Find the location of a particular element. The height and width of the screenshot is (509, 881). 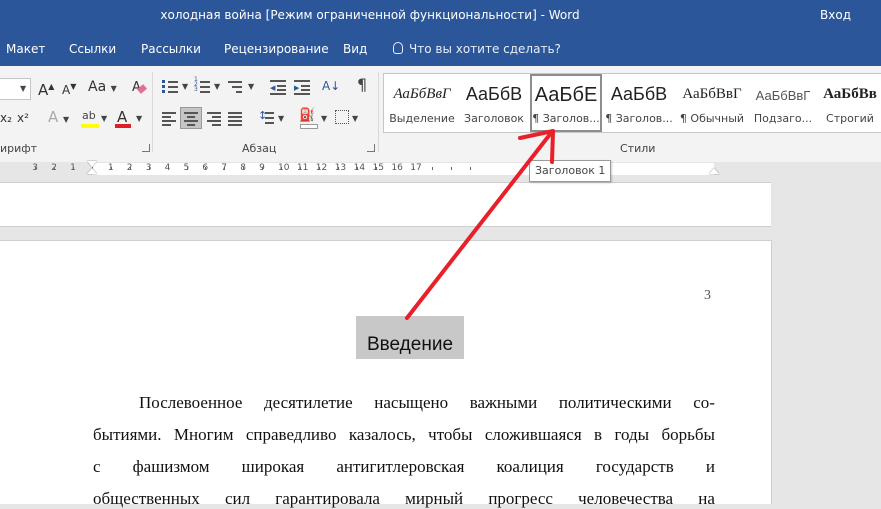

justify-button is located at coordinates (236, 119).